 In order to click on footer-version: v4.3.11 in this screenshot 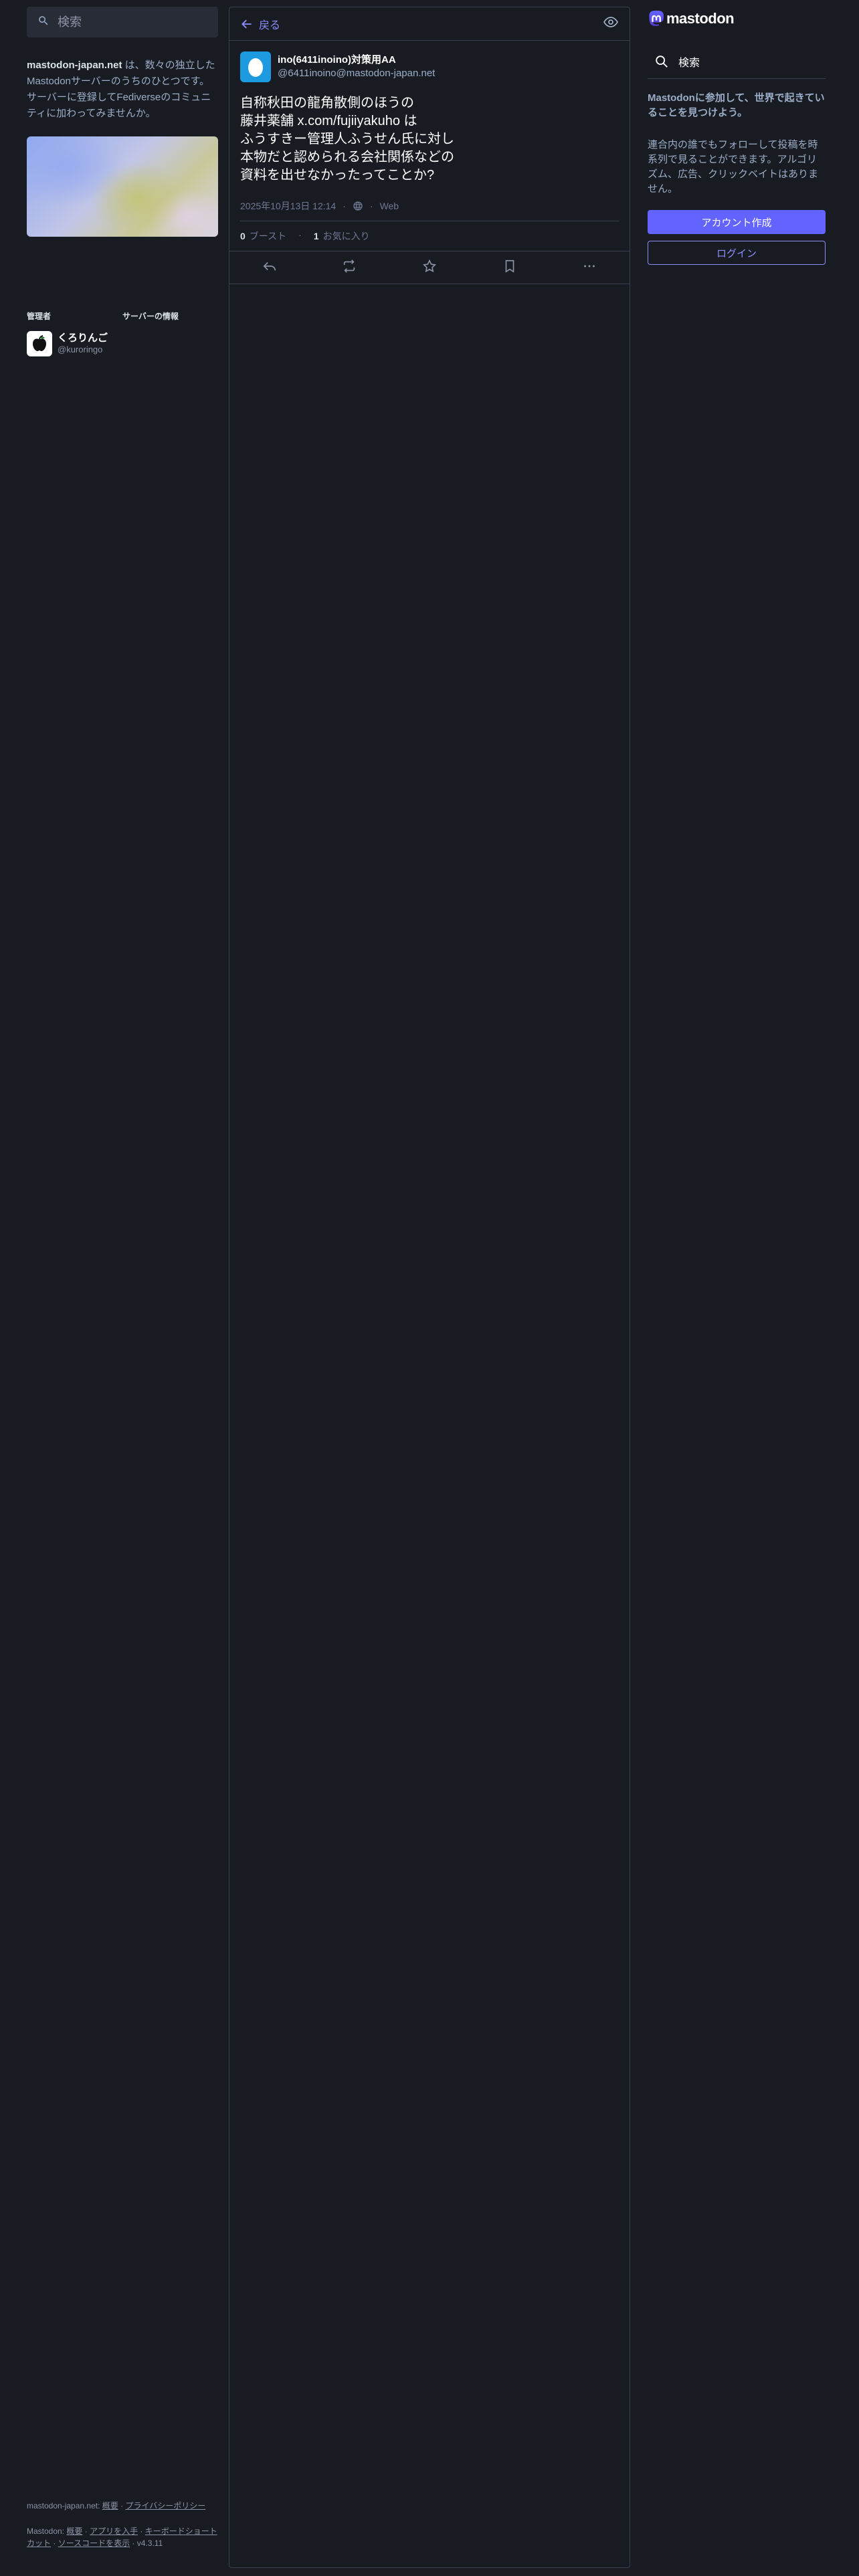, I will do `click(149, 2543)`.